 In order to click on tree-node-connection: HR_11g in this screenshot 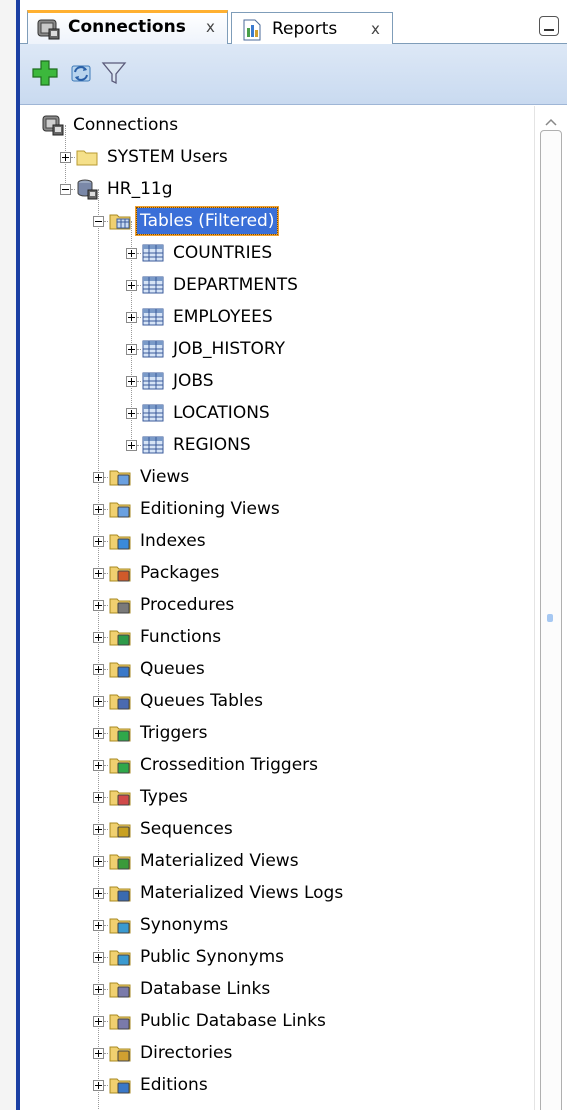, I will do `click(277, 192)`.